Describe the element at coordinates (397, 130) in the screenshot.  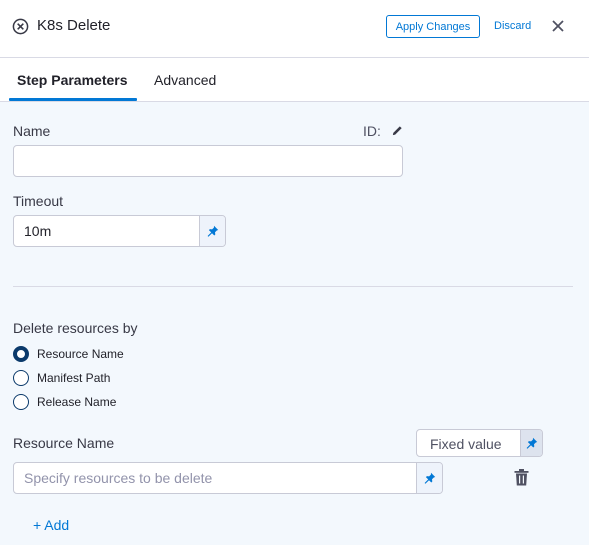
I see `pencil-icon` at that location.